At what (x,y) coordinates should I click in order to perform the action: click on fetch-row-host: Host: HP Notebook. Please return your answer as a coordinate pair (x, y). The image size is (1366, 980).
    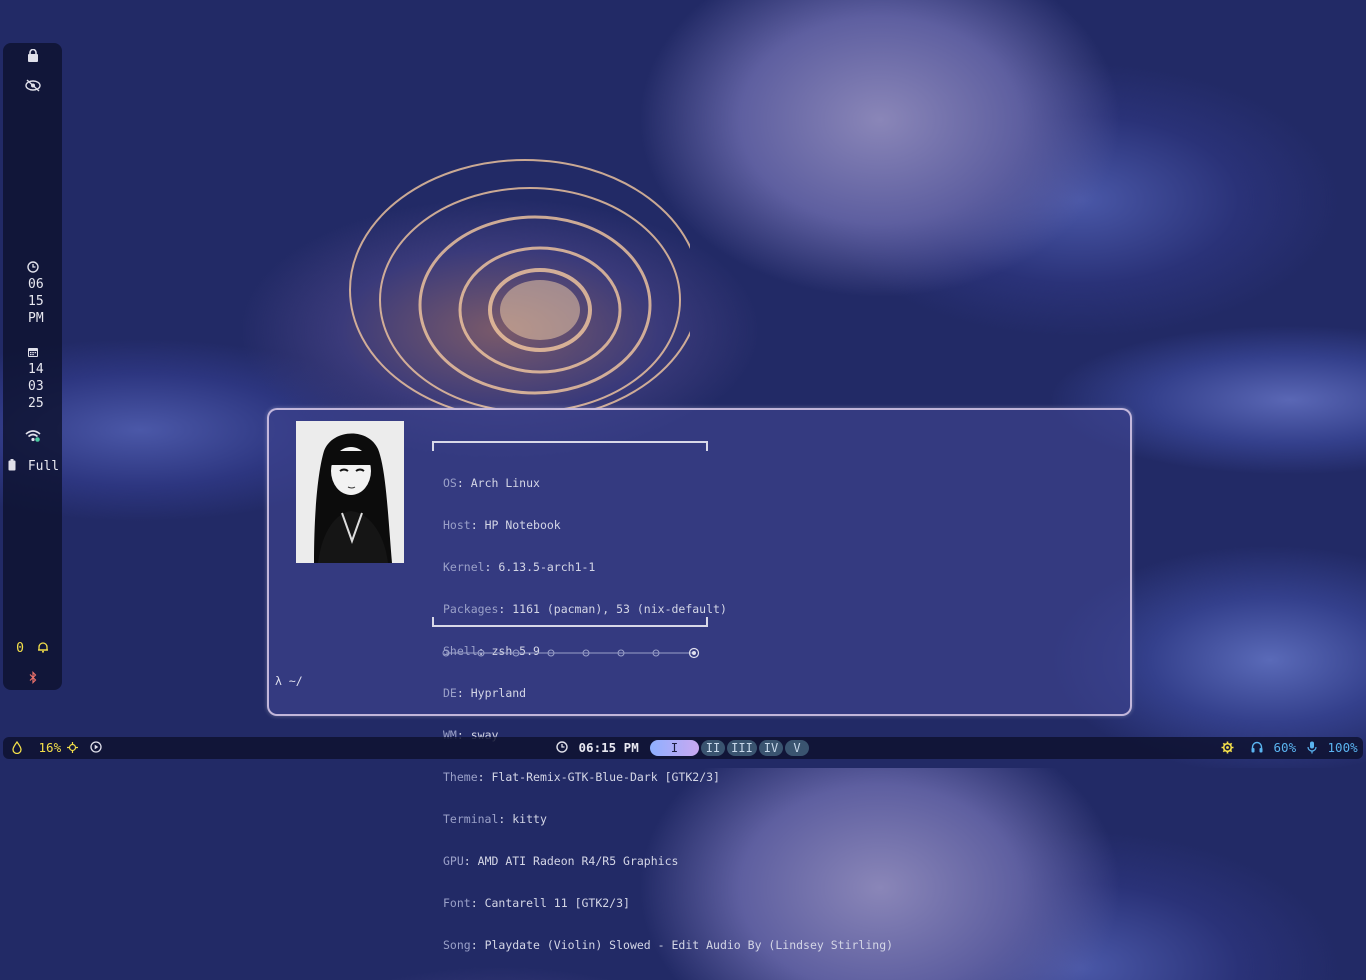
    Looking at the image, I should click on (502, 525).